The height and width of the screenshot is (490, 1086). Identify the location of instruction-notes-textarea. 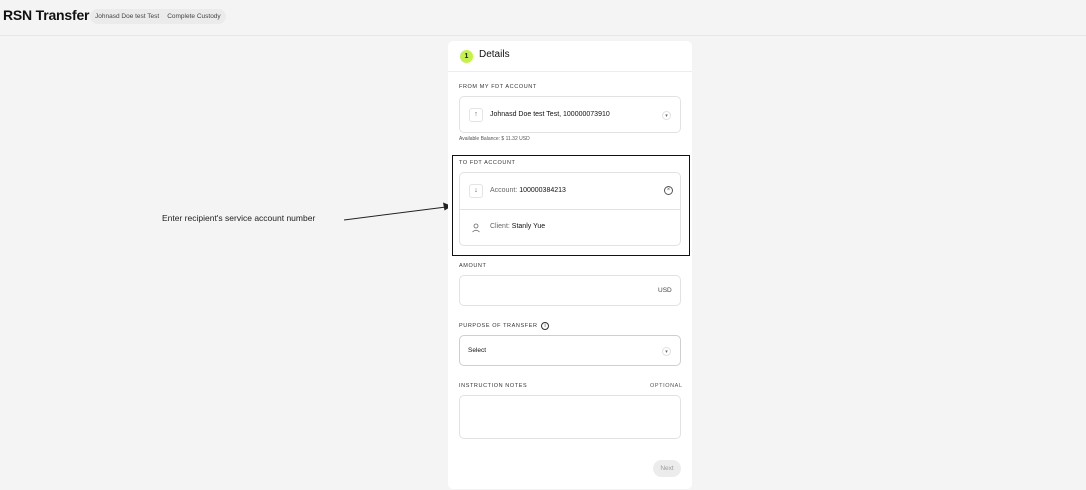
(570, 417).